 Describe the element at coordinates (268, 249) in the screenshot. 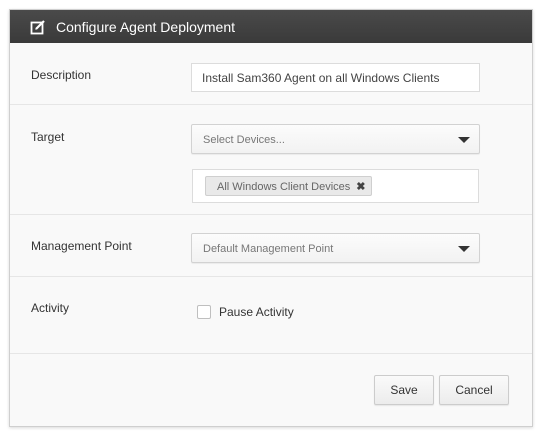

I see `management-point-selected: Default Management Point` at that location.